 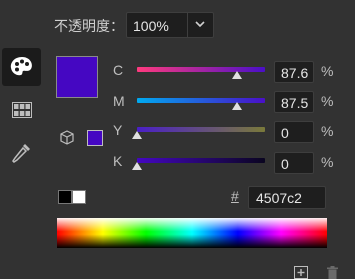 I want to click on channel-k-percent: %, so click(x=327, y=162).